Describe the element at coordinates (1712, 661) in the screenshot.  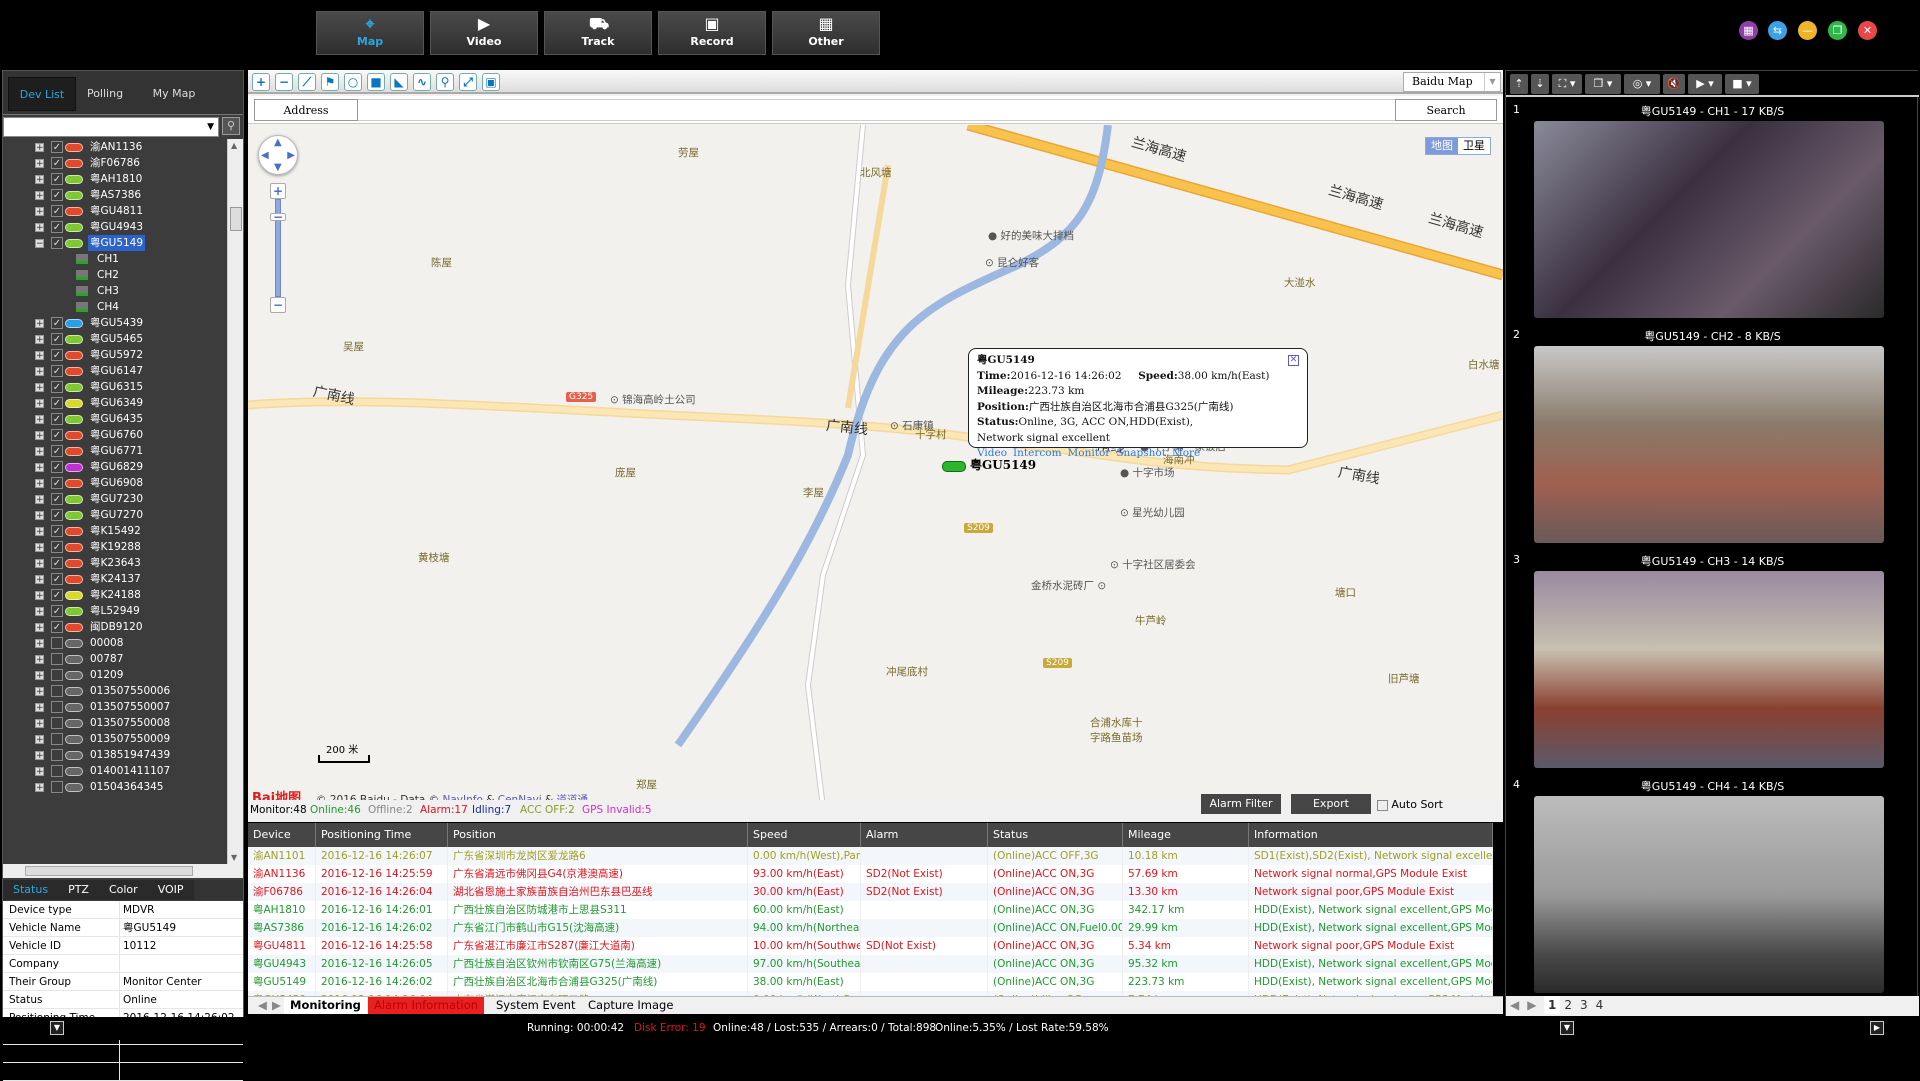
I see `video-pane: 3 粤GU5149 - CH3 - 14 KB/S` at that location.